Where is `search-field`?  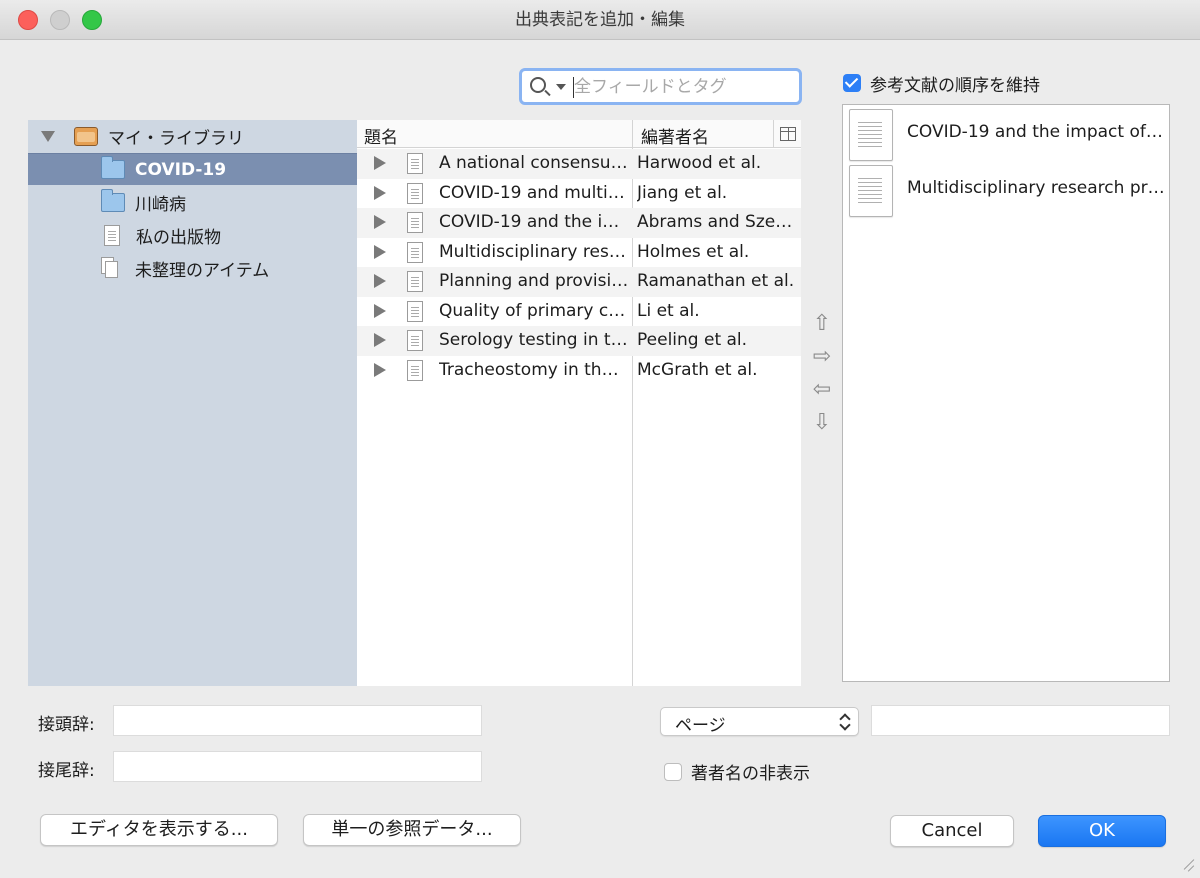 search-field is located at coordinates (660, 86).